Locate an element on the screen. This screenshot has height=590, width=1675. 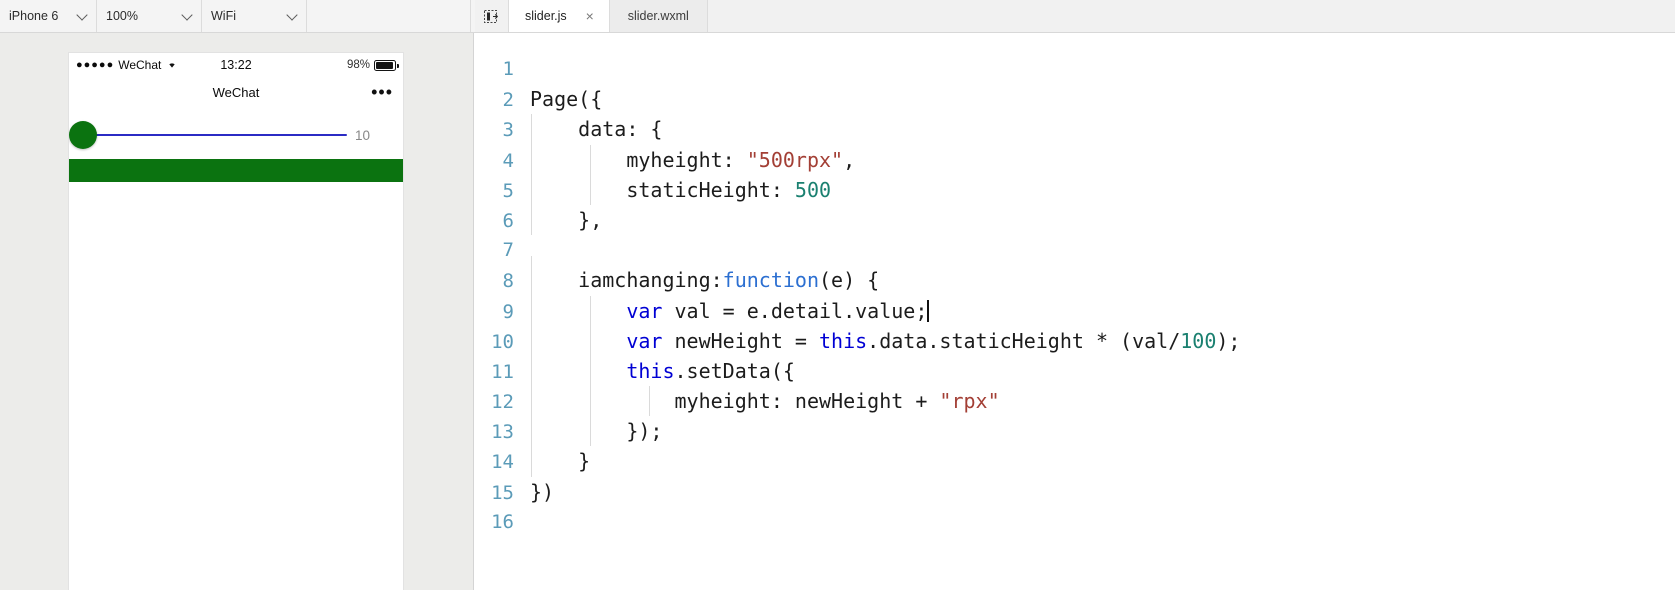
code-line: 15}) is located at coordinates (1075, 492).